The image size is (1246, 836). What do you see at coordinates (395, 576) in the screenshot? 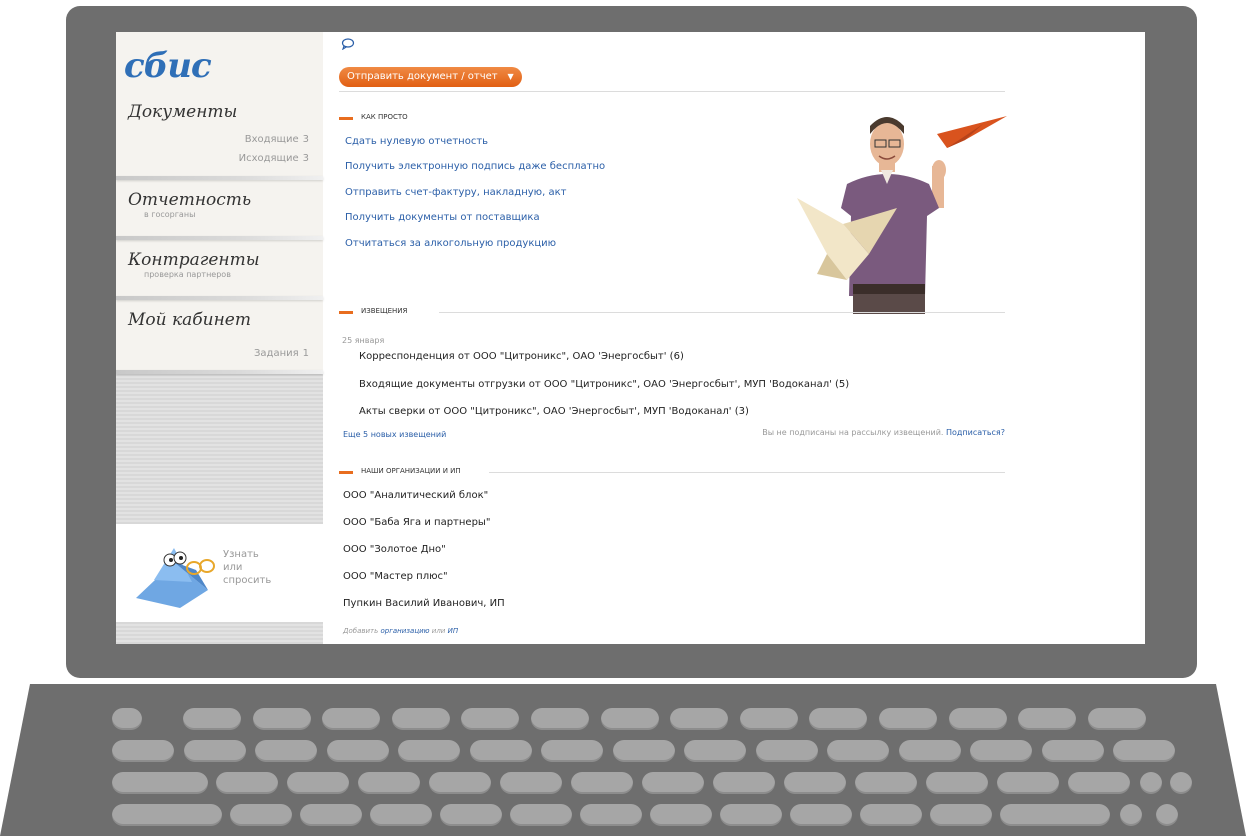
I see `org-item: ООО "Мастер плюс"` at bounding box center [395, 576].